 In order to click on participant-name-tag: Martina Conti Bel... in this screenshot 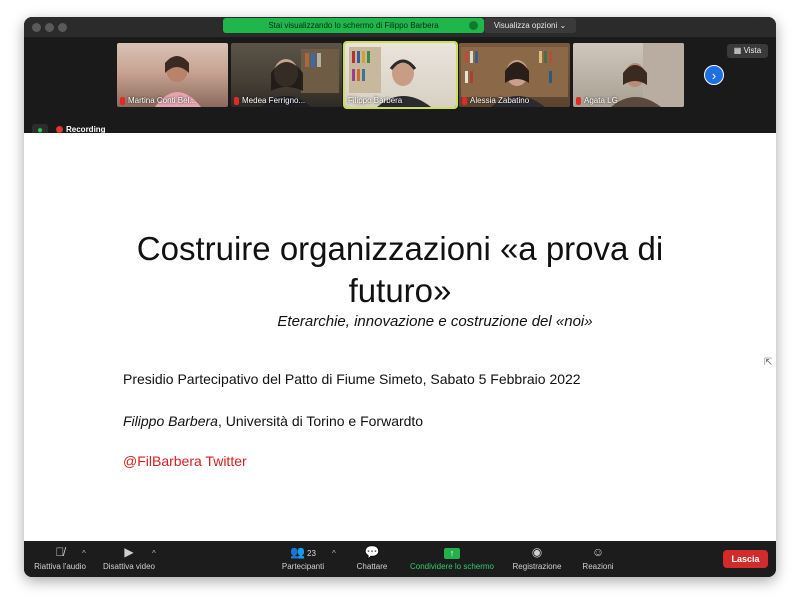, I will do `click(158, 100)`.